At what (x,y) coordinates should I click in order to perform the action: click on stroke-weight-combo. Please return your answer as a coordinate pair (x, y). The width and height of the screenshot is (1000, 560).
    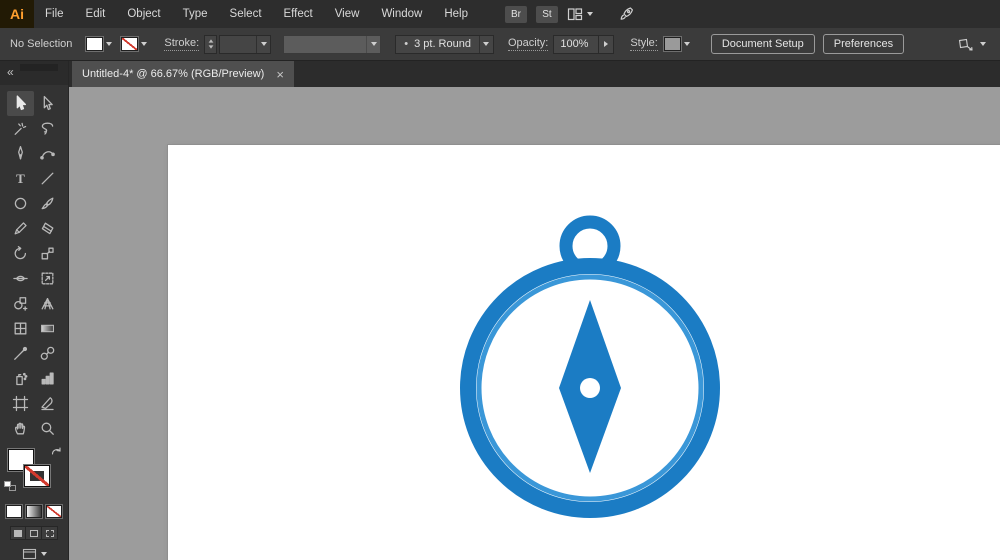
    Looking at the image, I should click on (245, 44).